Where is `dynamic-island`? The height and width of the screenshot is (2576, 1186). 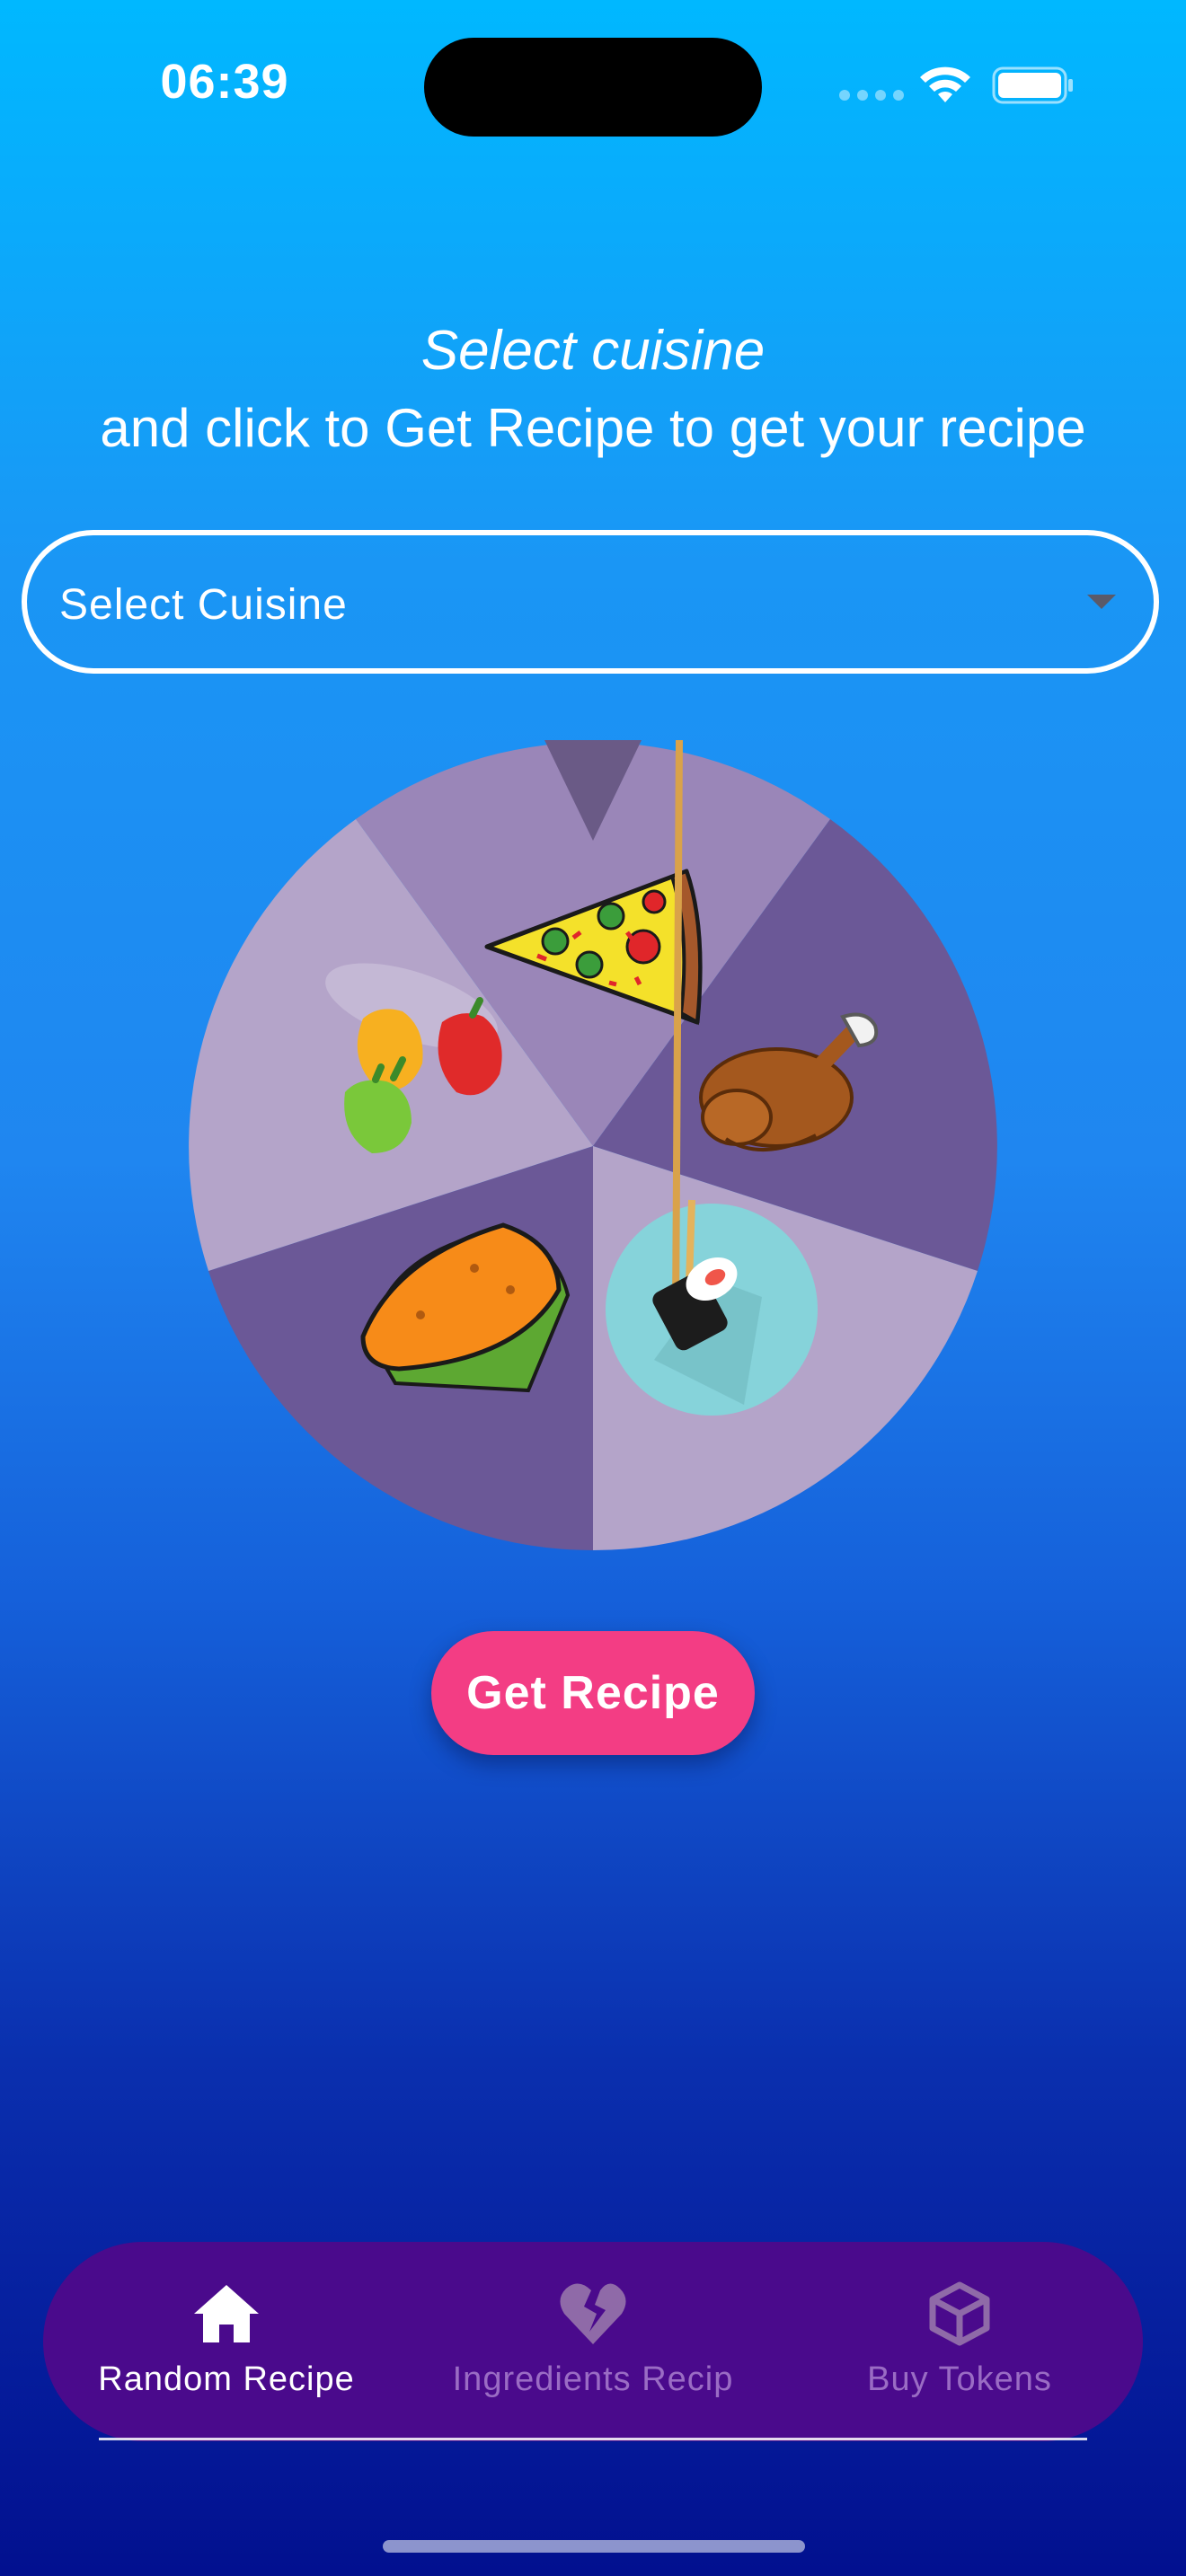 dynamic-island is located at coordinates (593, 87).